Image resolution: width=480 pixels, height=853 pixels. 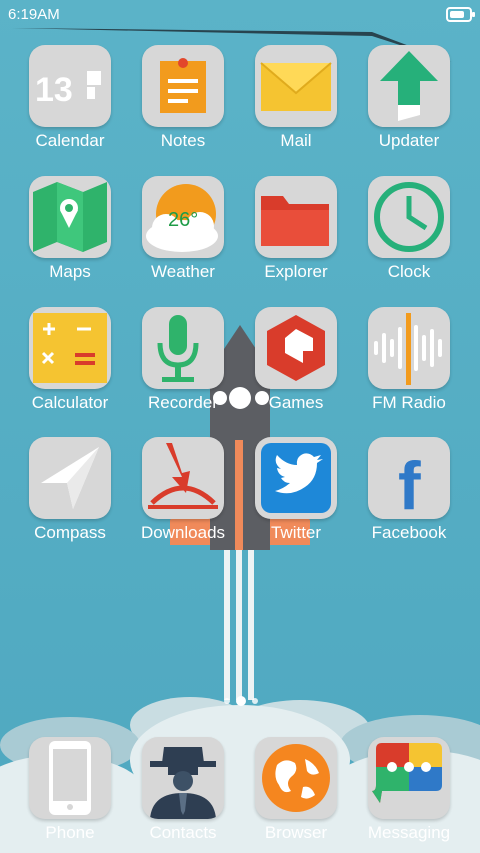 What do you see at coordinates (409, 778) in the screenshot?
I see `messaging-icon` at bounding box center [409, 778].